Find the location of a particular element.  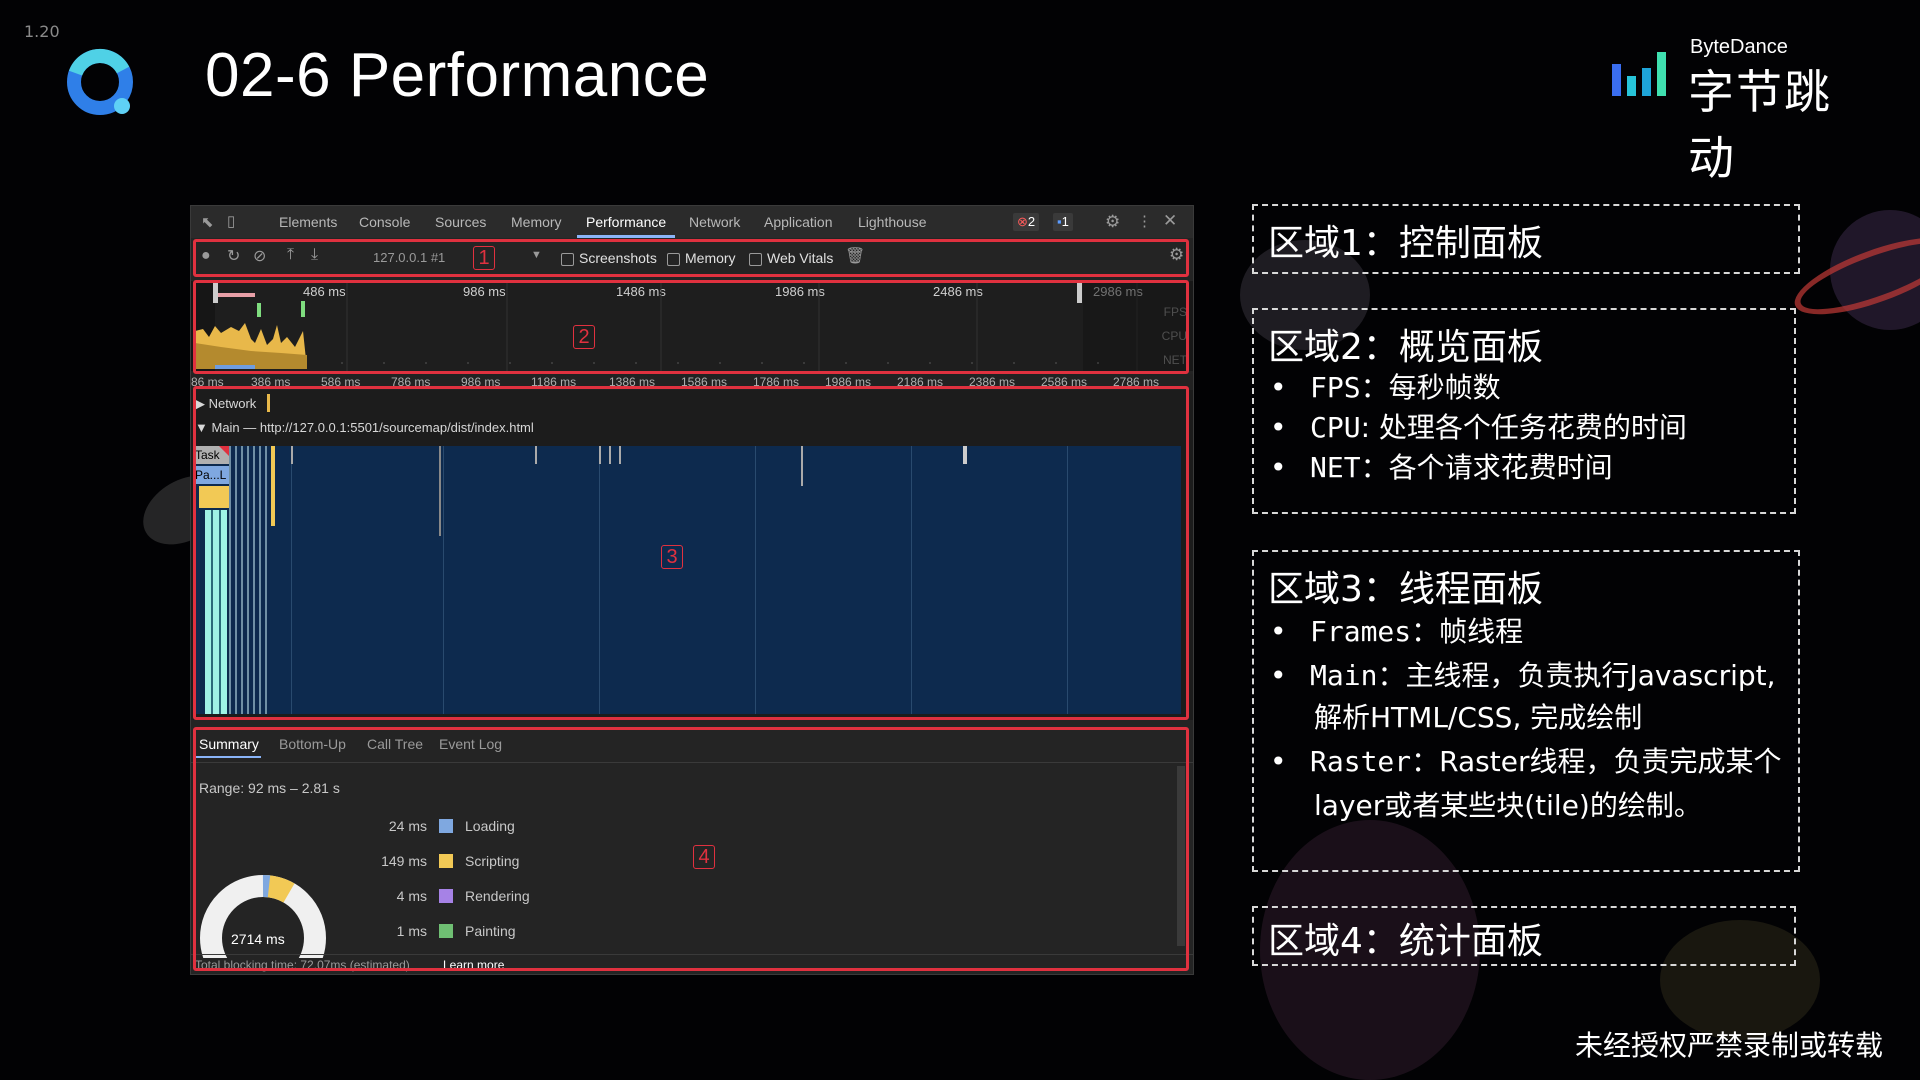

error-icon: ⊗ is located at coordinates (1022, 221).